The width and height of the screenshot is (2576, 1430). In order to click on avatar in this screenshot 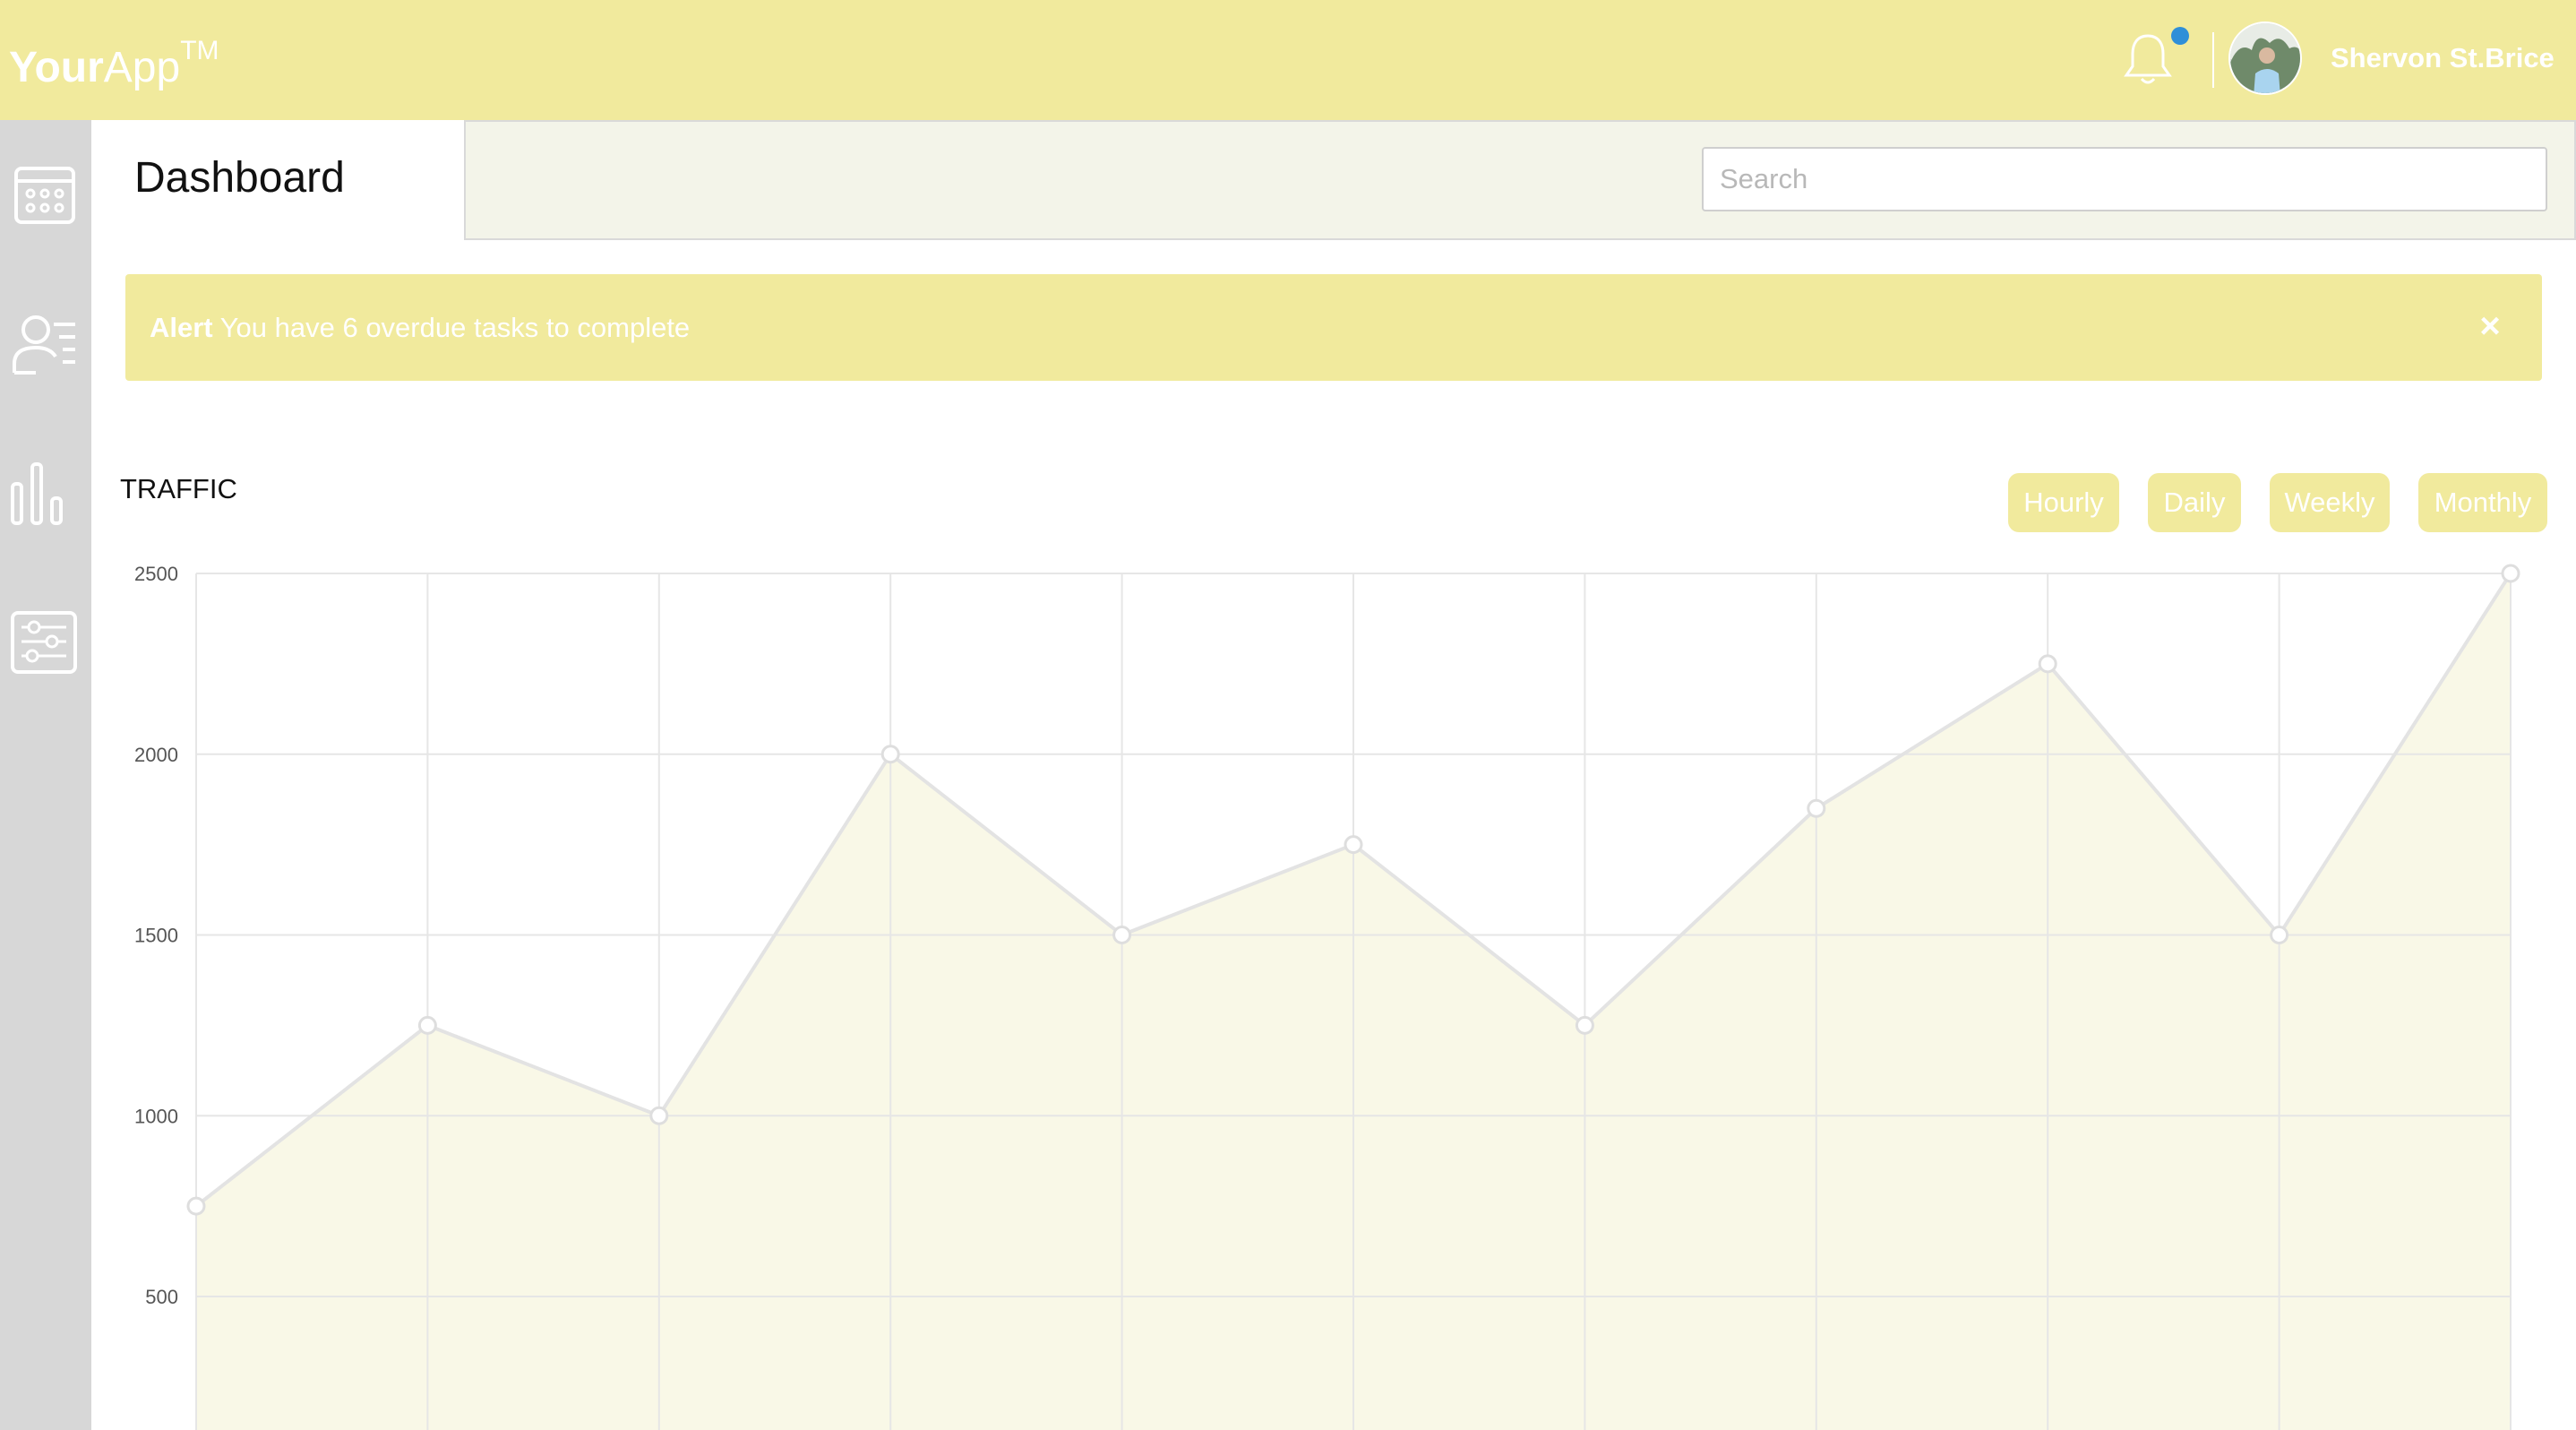, I will do `click(2265, 58)`.